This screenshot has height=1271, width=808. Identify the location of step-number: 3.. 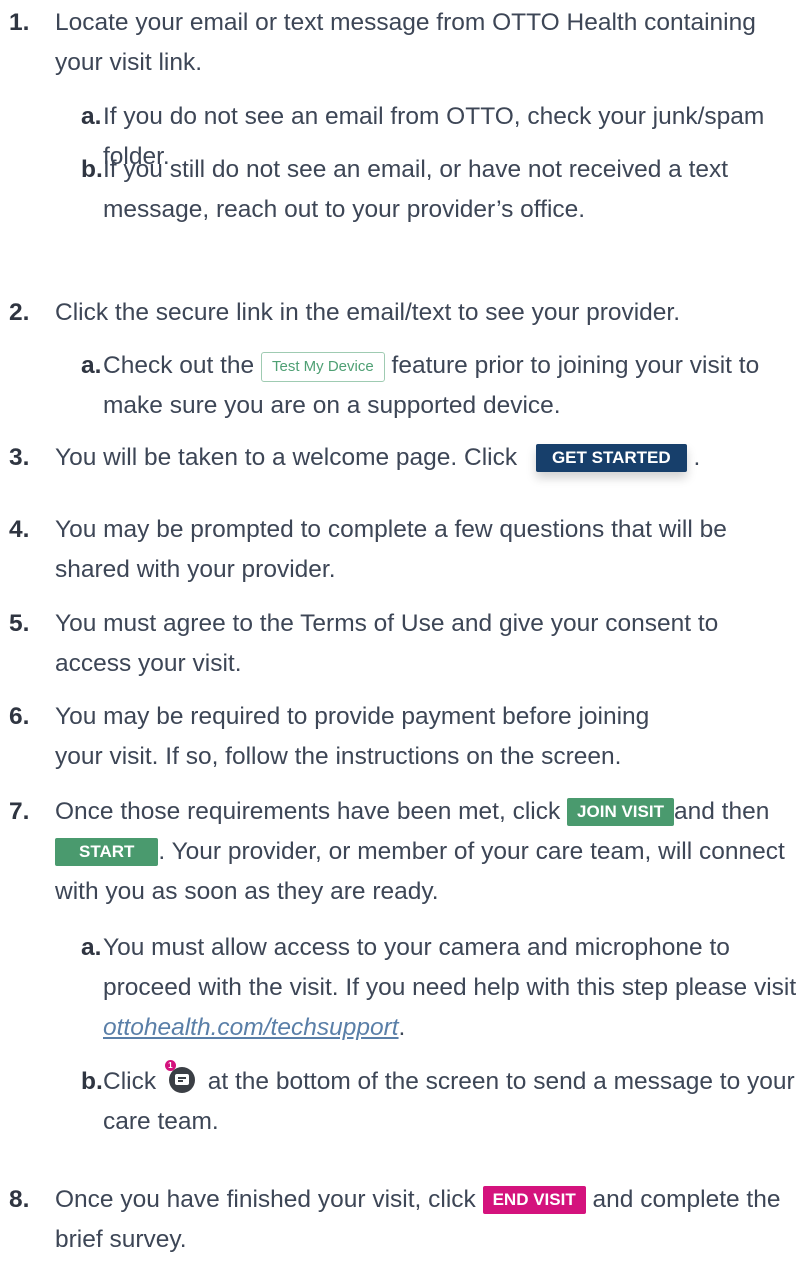
(19, 457).